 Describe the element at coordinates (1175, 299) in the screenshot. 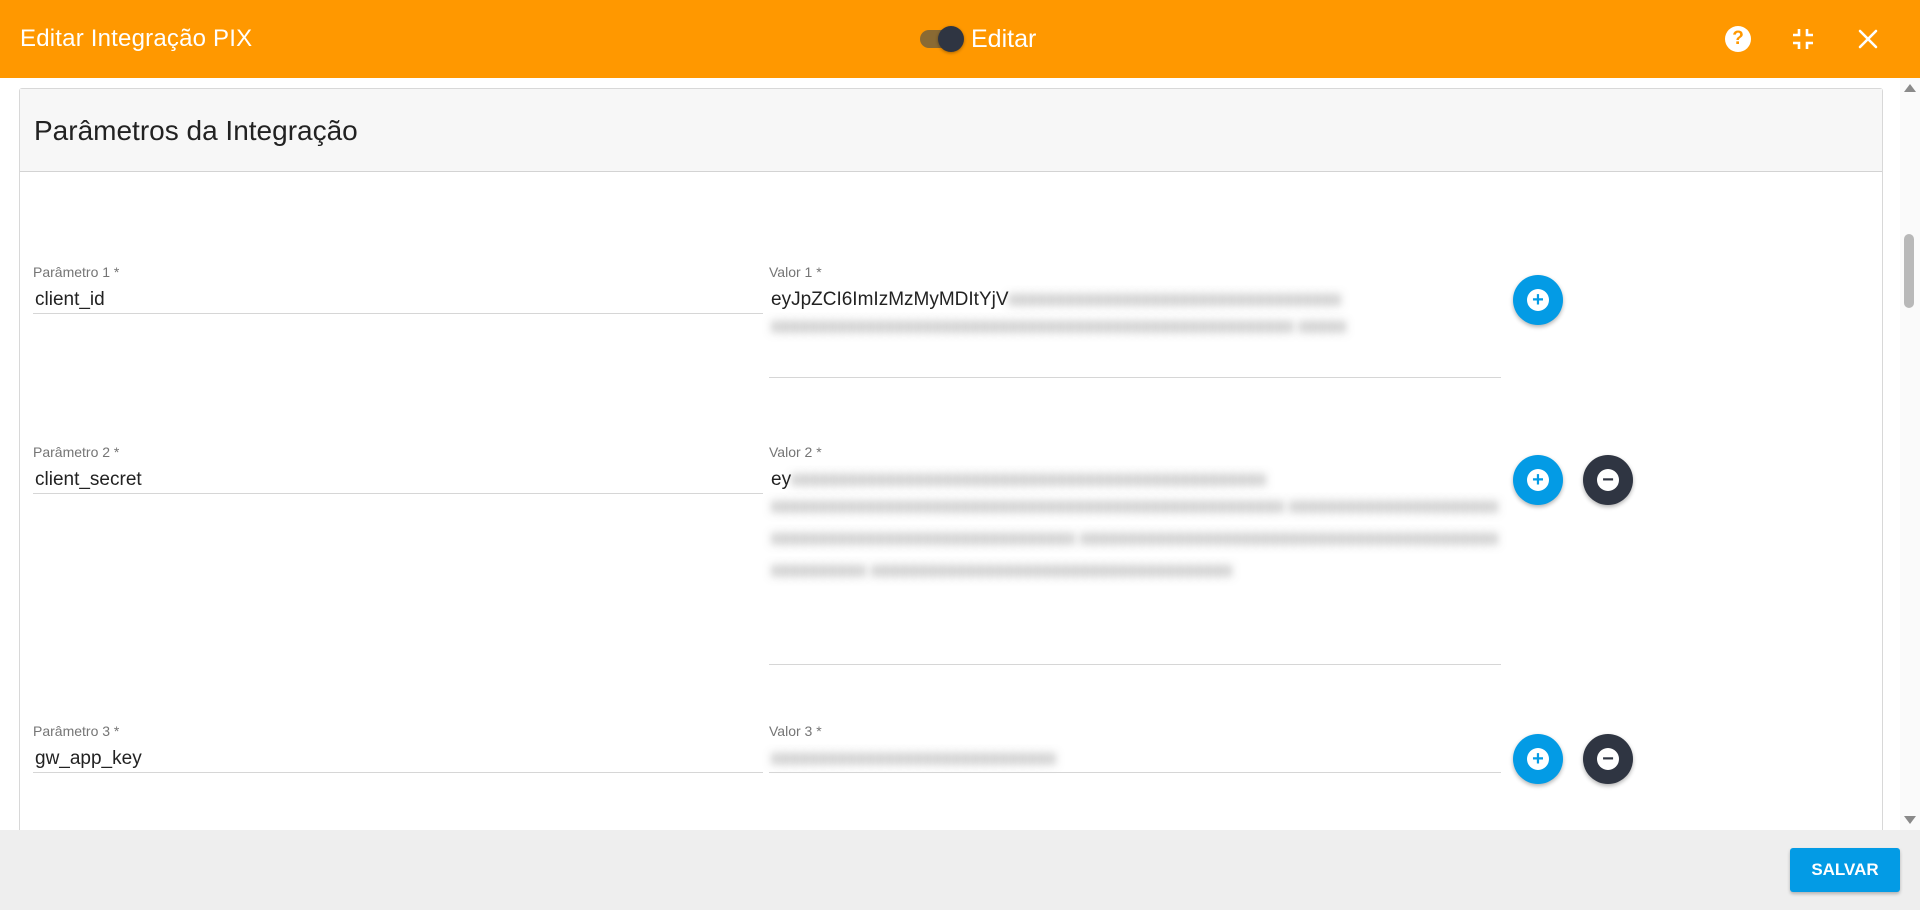

I see `value-1-redacted: xxxxxxxxxxxxxxxxxxxxxxxxxxxxxxxxxxx` at that location.